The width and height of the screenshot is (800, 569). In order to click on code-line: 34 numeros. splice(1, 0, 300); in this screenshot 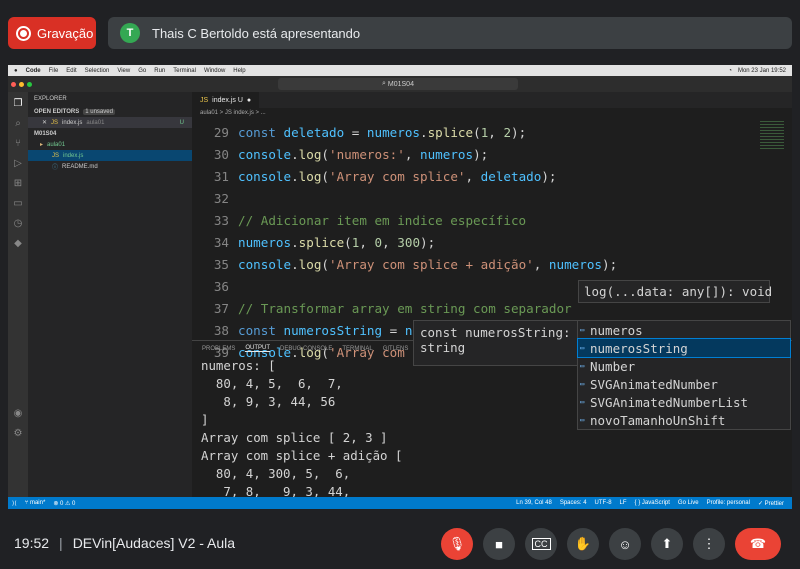, I will do `click(472, 242)`.